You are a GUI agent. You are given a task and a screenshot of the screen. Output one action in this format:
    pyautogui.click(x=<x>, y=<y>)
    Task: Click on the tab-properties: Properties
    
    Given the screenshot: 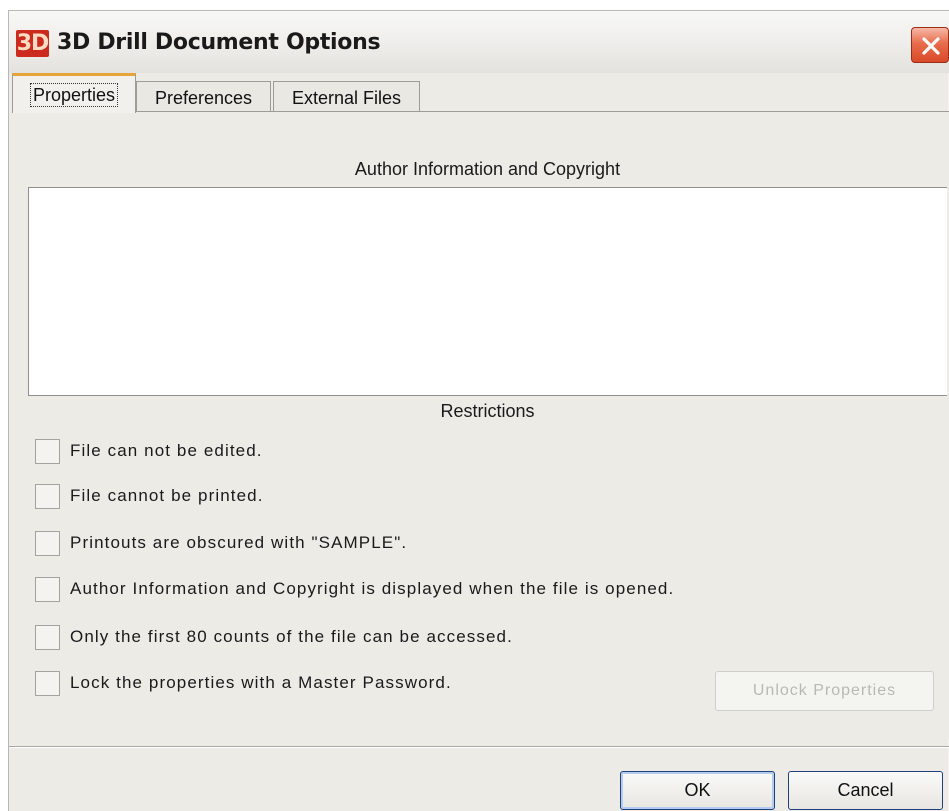 What is the action you would take?
    pyautogui.click(x=74, y=93)
    